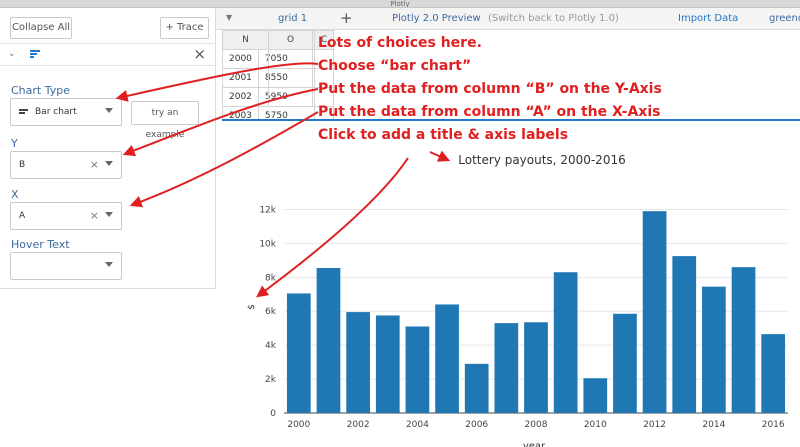 The width and height of the screenshot is (800, 447). Describe the element at coordinates (292, 18) in the screenshot. I see `tab-grid-1: grid 1` at that location.